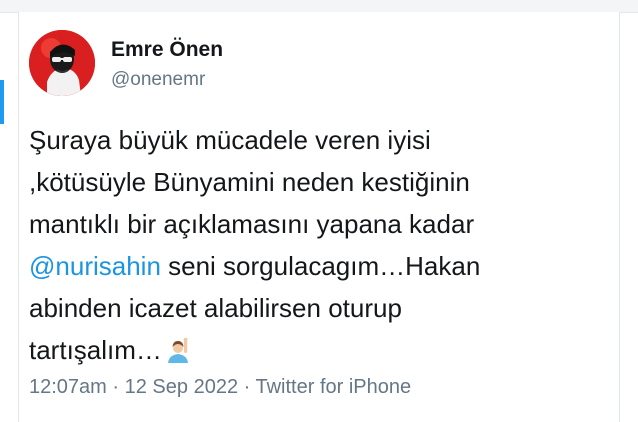 The image size is (638, 422). What do you see at coordinates (158, 80) in the screenshot?
I see `author-handle: @onenemr` at bounding box center [158, 80].